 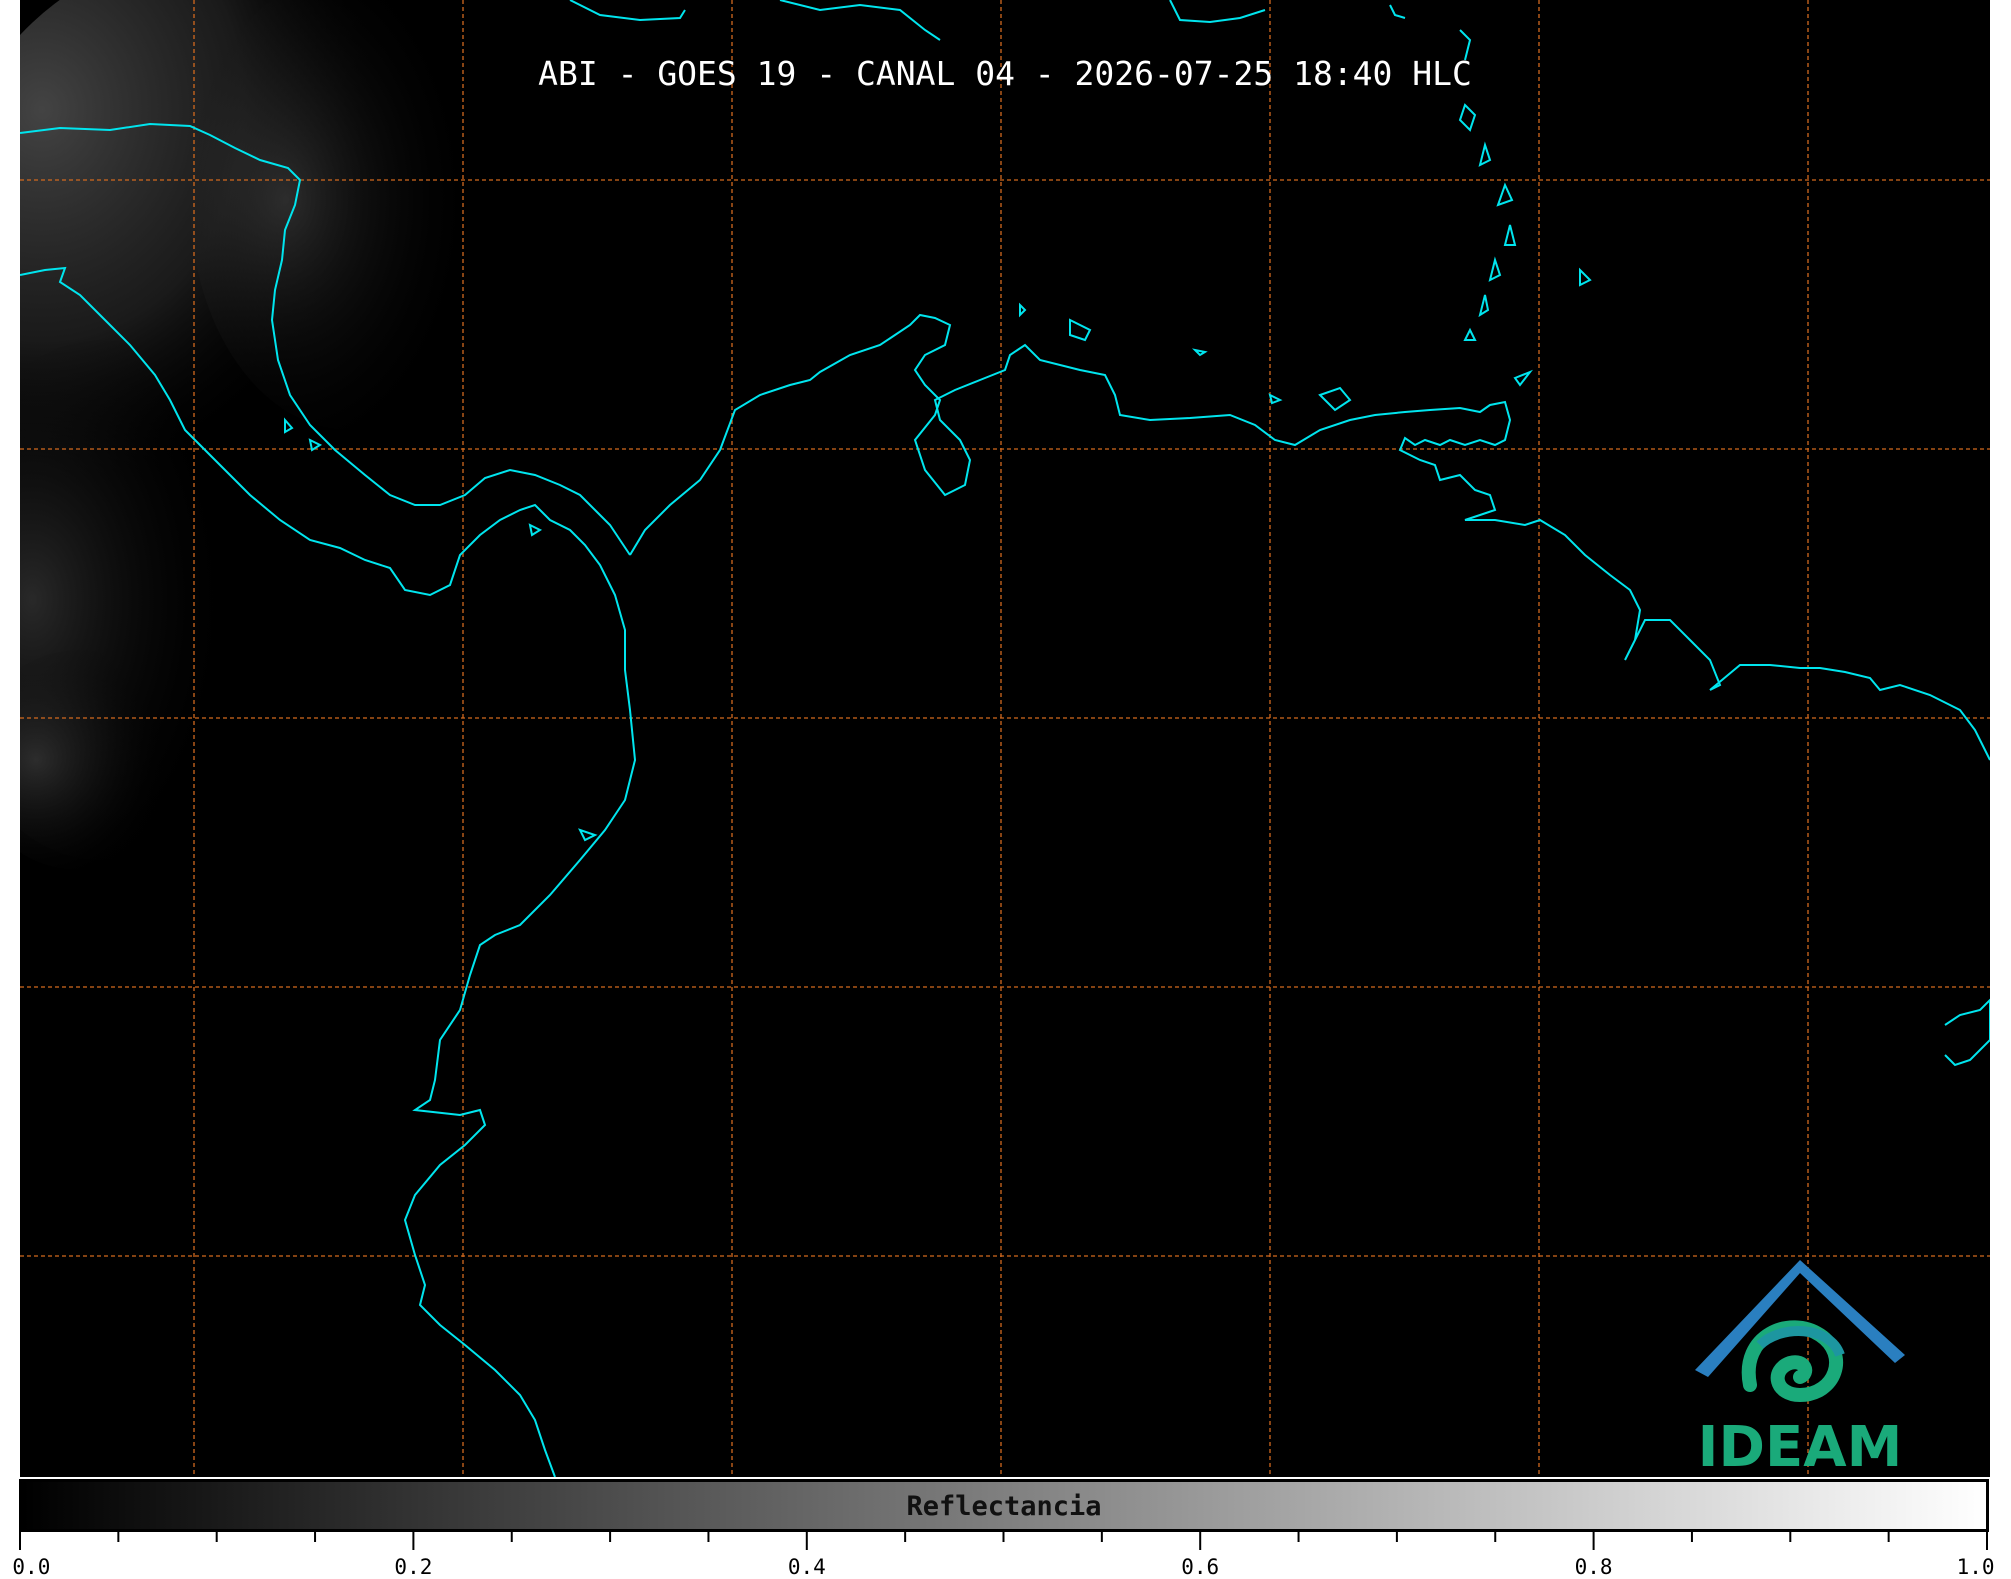 I want to click on colorbar-label: Reflectancia, so click(x=1004, y=1506).